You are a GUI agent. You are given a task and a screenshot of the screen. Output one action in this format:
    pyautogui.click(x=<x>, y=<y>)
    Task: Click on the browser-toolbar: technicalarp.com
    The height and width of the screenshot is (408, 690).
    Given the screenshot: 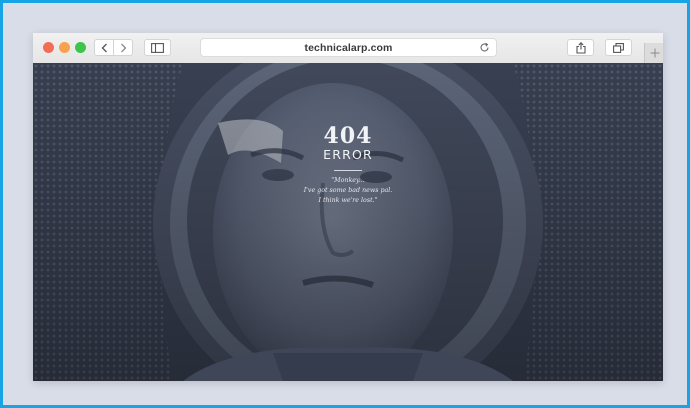 What is the action you would take?
    pyautogui.click(x=348, y=48)
    